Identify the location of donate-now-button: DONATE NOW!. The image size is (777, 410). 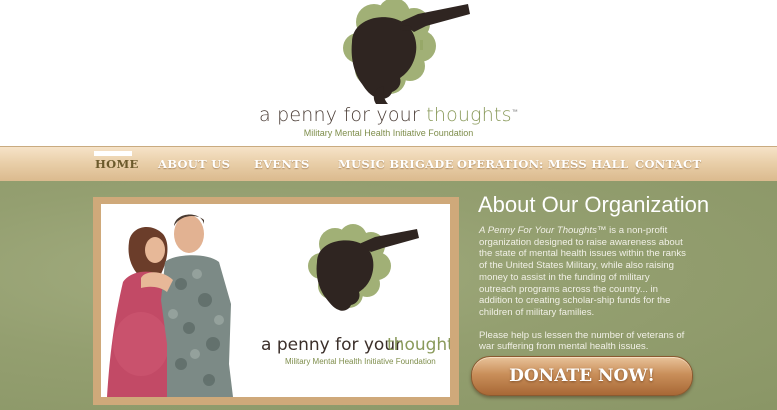
(582, 376).